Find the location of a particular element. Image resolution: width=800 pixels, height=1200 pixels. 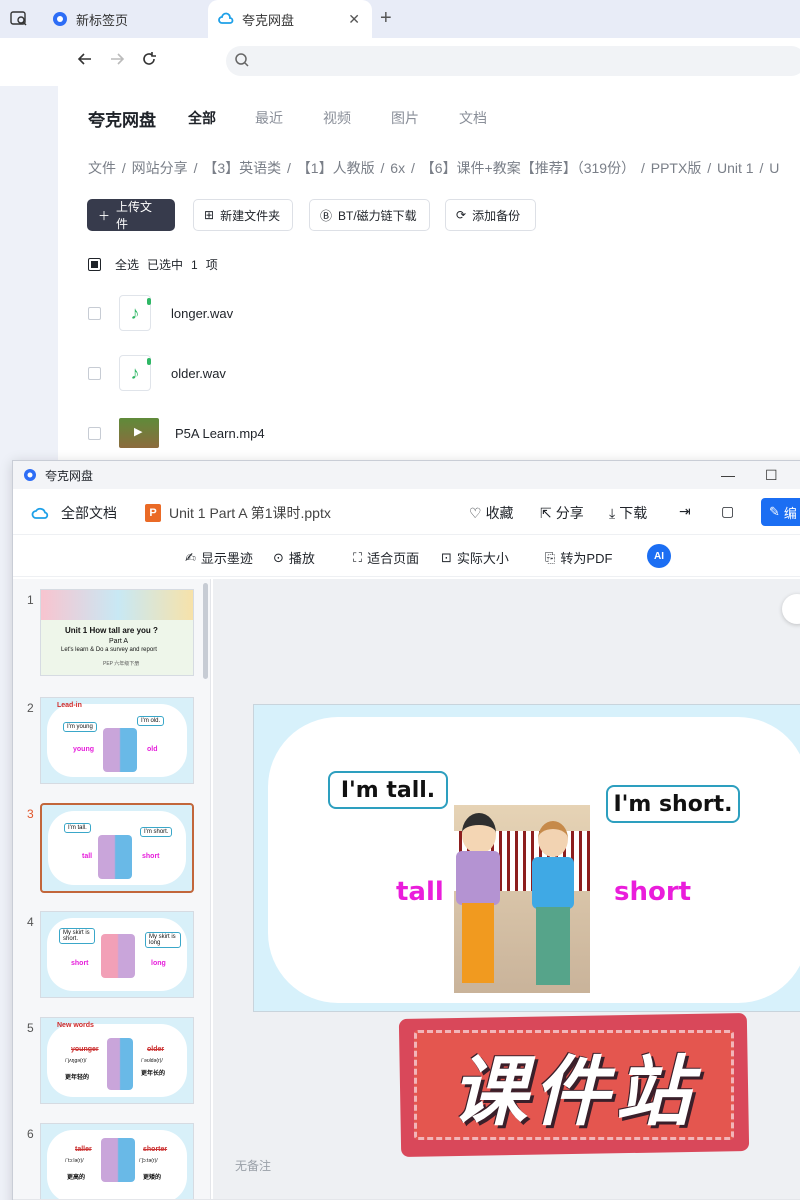

back-arrow-icon is located at coordinates (85, 59).